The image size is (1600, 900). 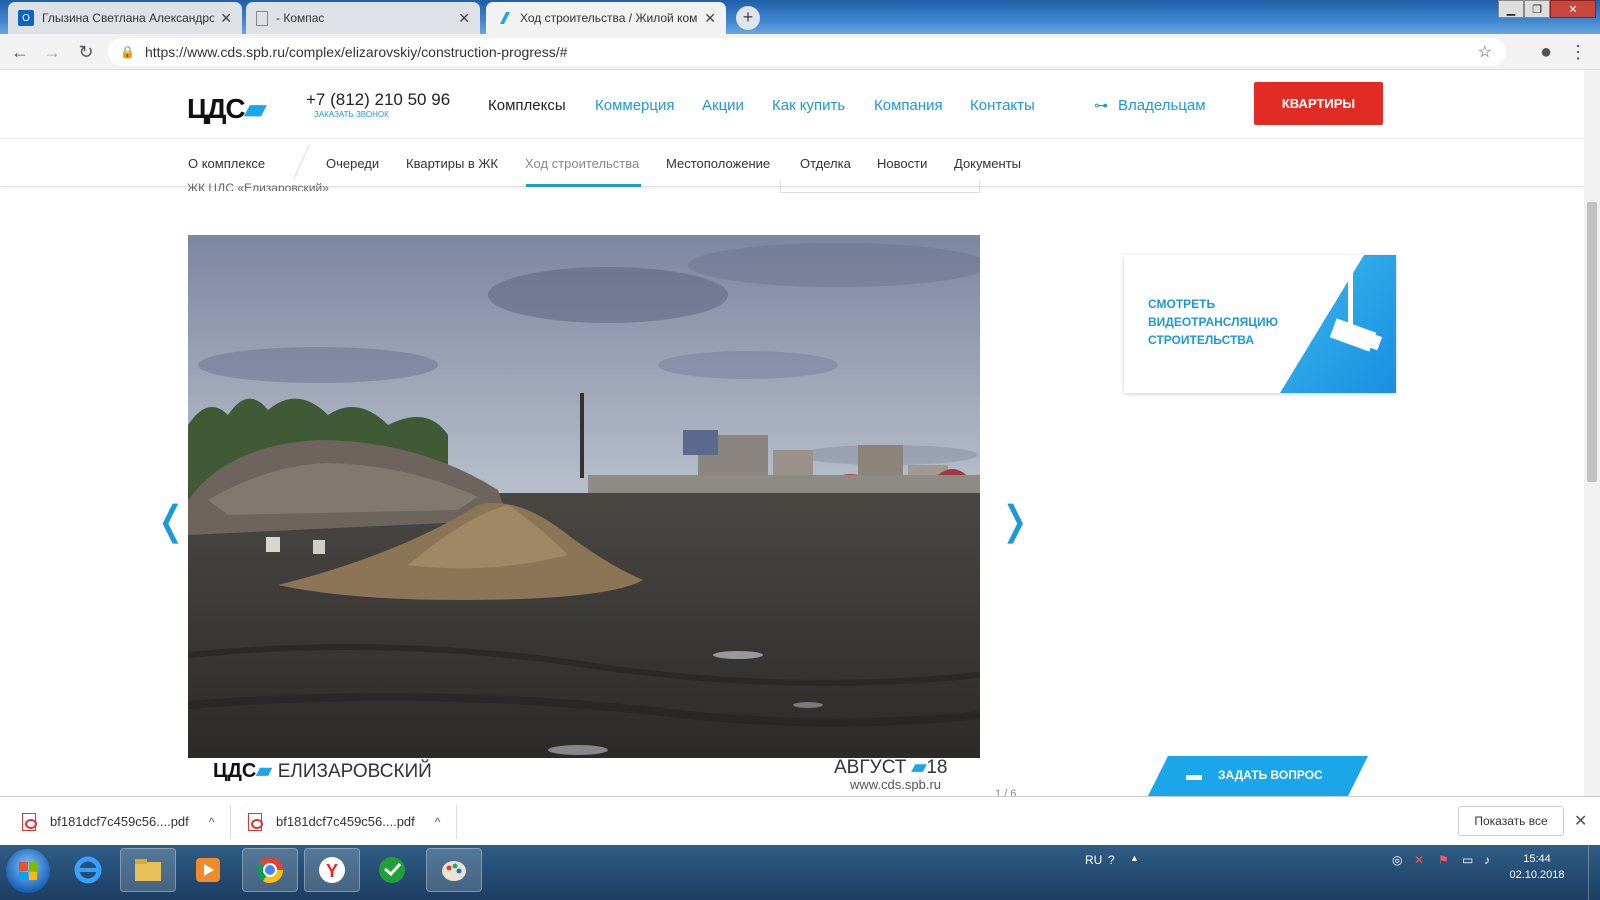 What do you see at coordinates (1002, 105) in the screenshot?
I see `menu-contacts: Контакты` at bounding box center [1002, 105].